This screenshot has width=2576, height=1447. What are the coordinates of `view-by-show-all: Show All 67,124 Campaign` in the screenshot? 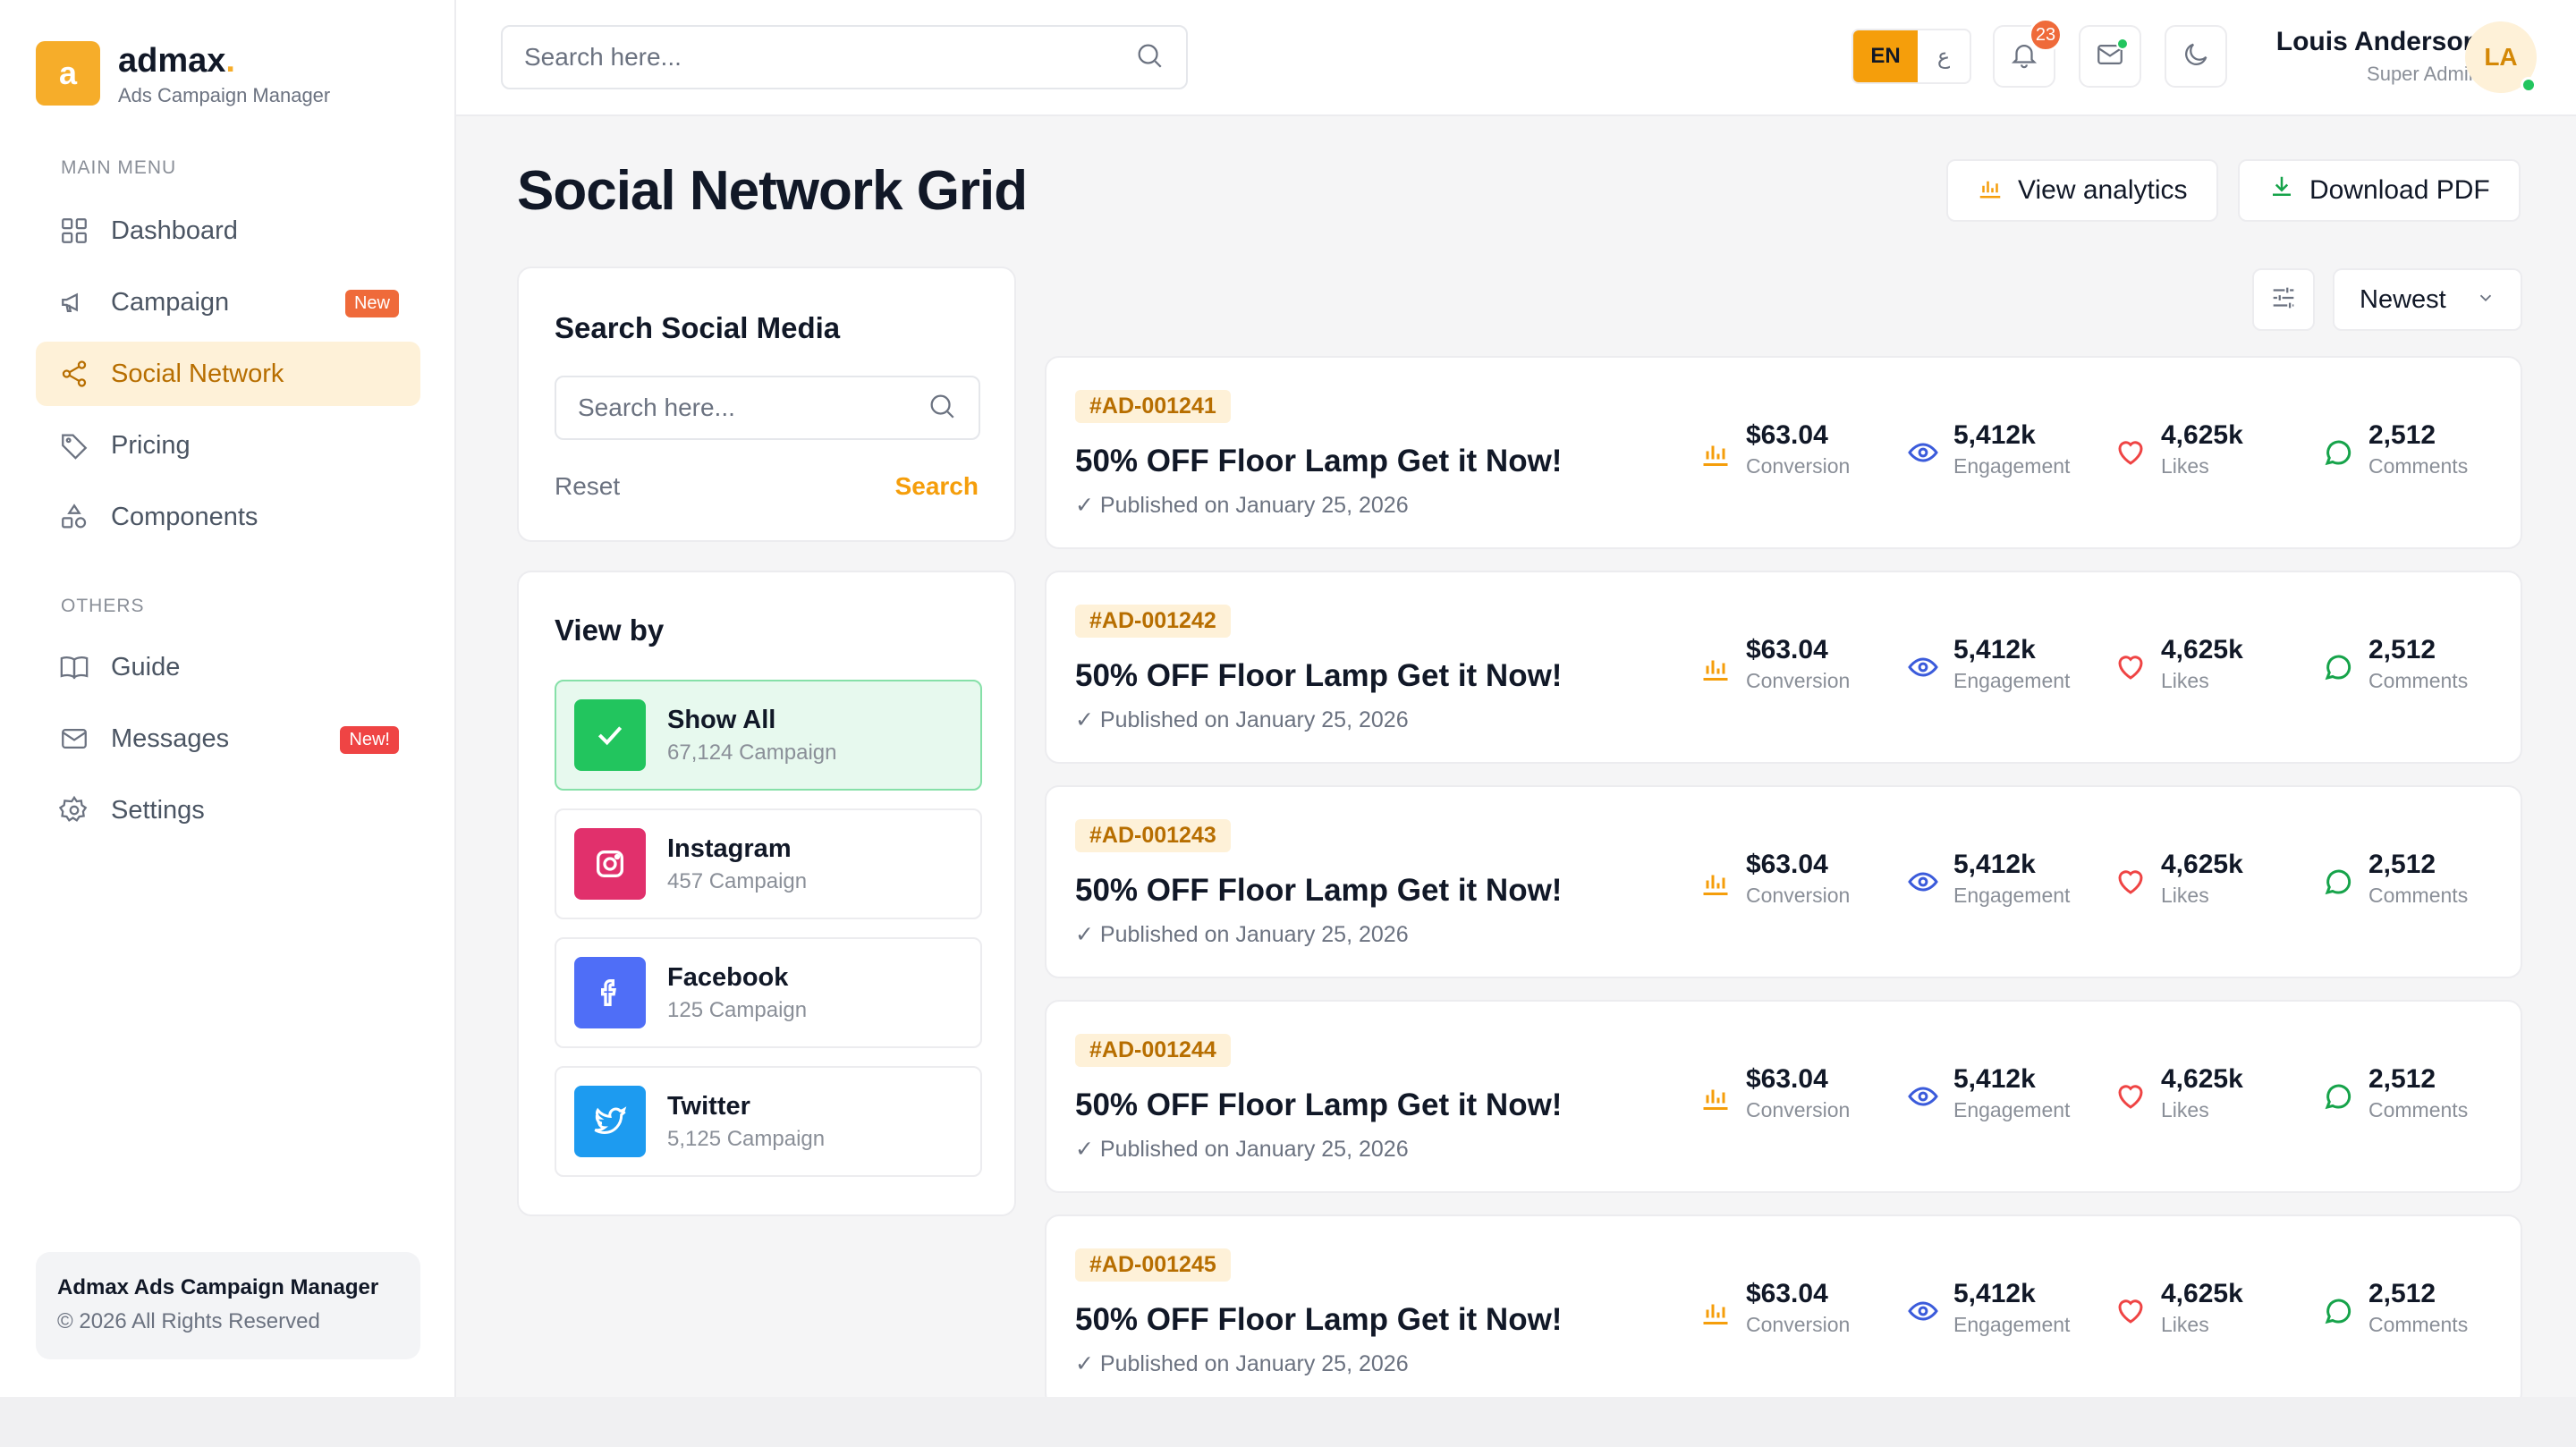 It's located at (768, 735).